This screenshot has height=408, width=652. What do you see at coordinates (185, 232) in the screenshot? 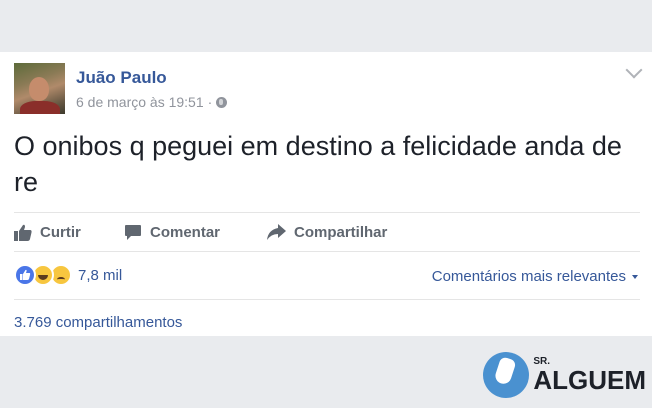
I see `comment-label: Comentar` at bounding box center [185, 232].